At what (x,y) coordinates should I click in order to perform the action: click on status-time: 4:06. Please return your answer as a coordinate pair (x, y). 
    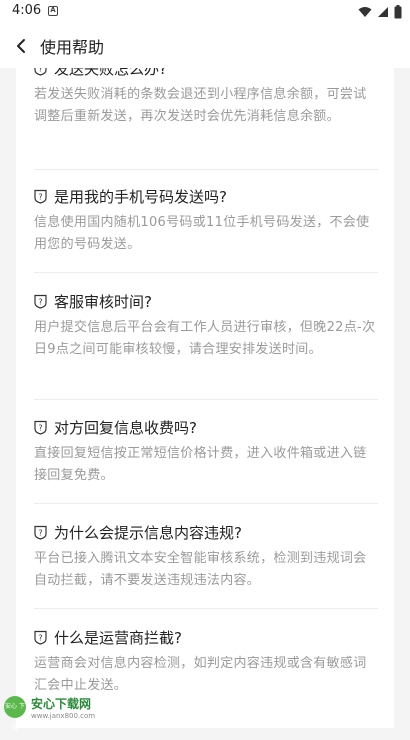
    Looking at the image, I should click on (27, 10).